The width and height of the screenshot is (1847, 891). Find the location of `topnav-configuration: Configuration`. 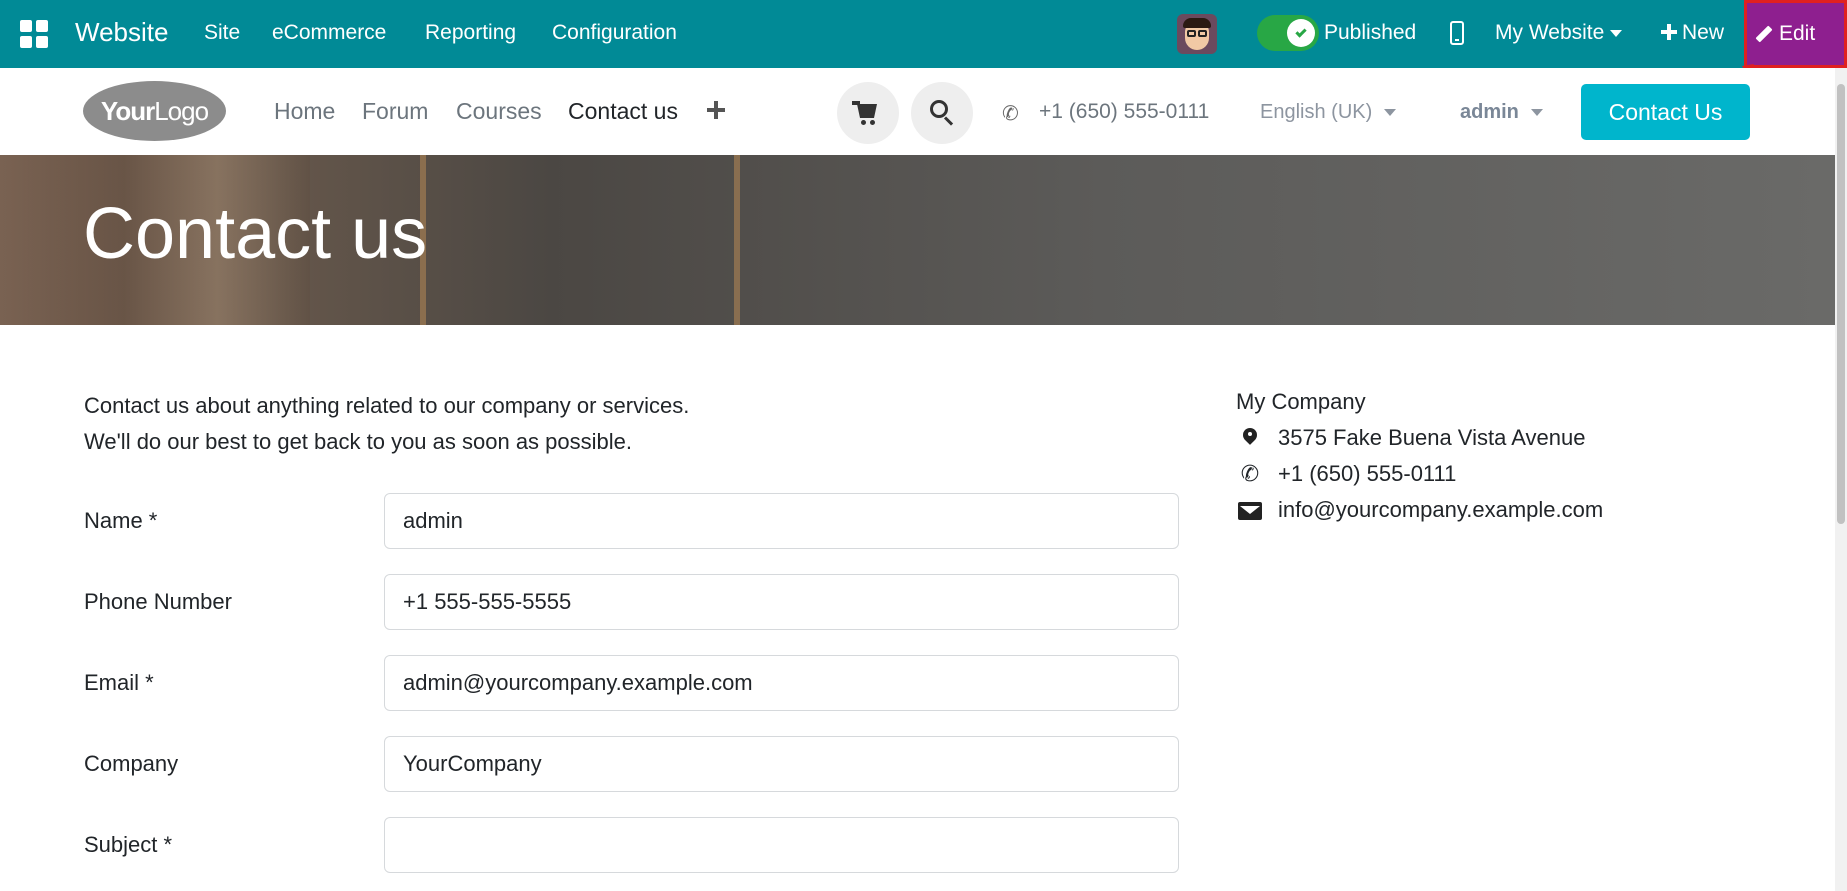

topnav-configuration: Configuration is located at coordinates (614, 33).